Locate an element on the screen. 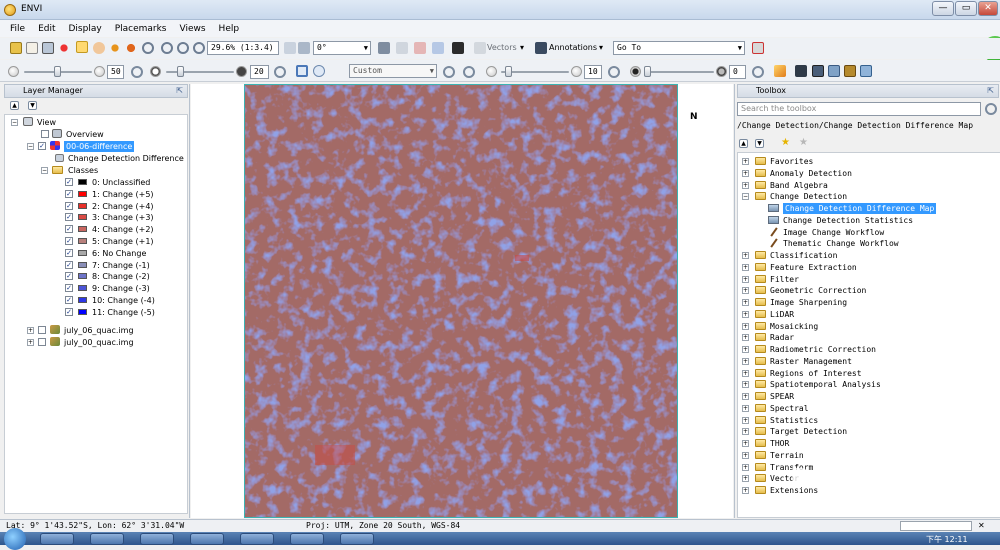 The width and height of the screenshot is (1000, 550). stretch-combo: Custom ▼ is located at coordinates (393, 71).